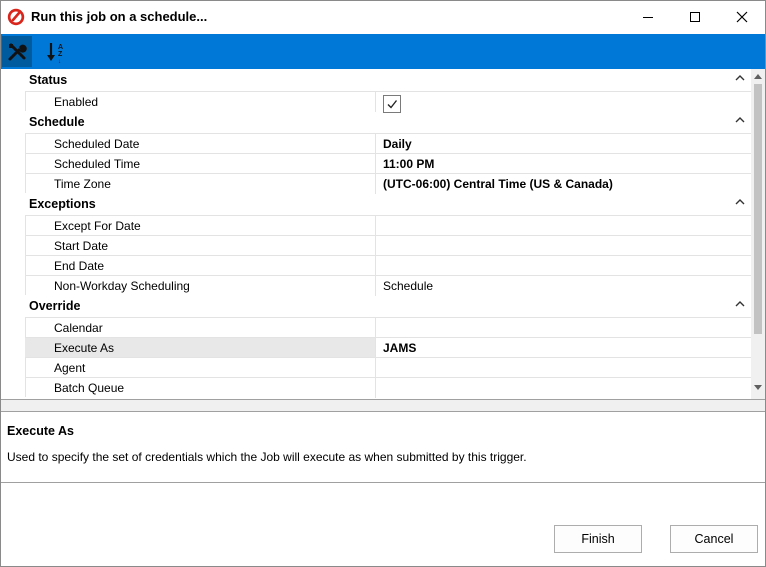 The image size is (766, 567). I want to click on property-row-scheduled-time: Scheduled Time 11:00 PM, so click(388, 163).